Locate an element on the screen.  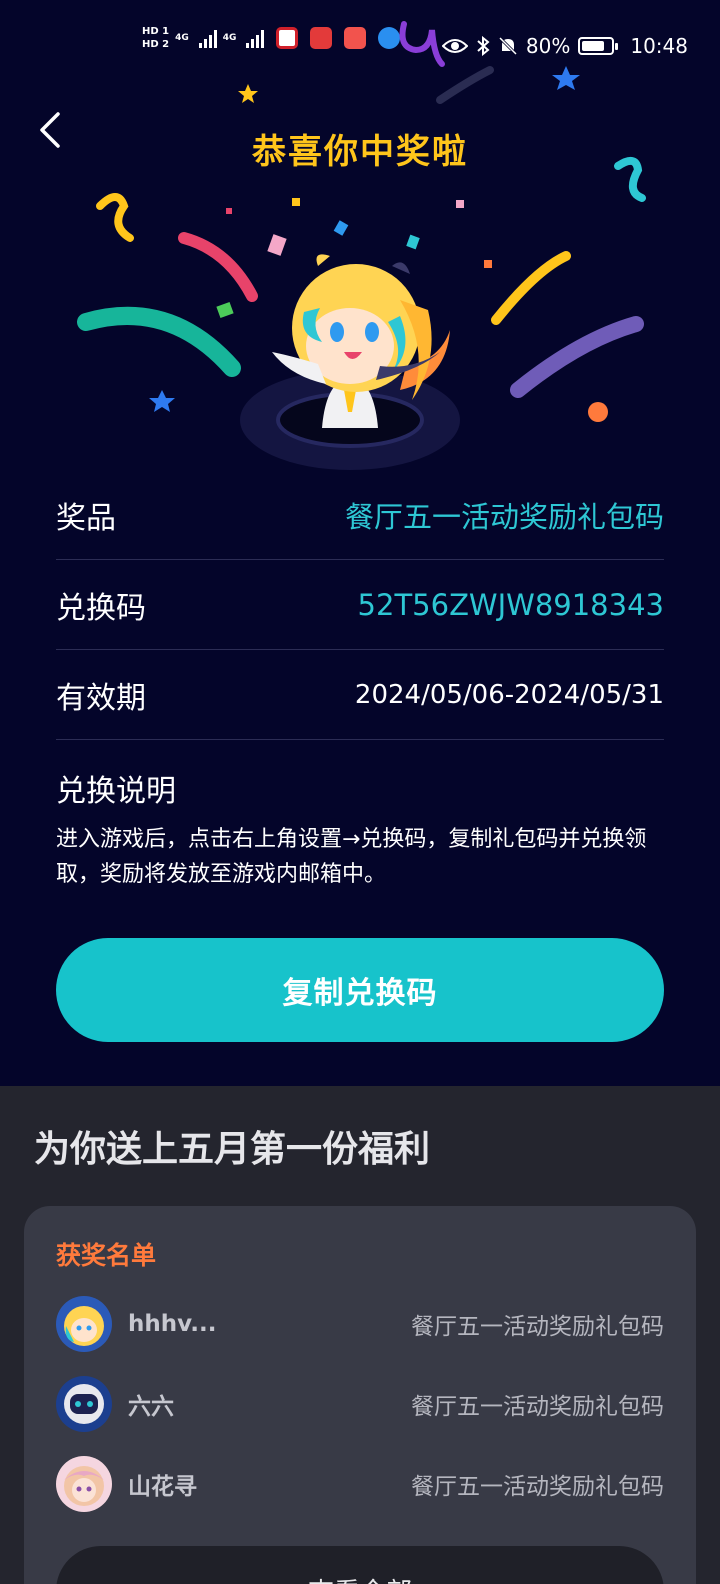
winner-item: 六六 餐厅五一活动奖励礼包码 is located at coordinates (360, 1404).